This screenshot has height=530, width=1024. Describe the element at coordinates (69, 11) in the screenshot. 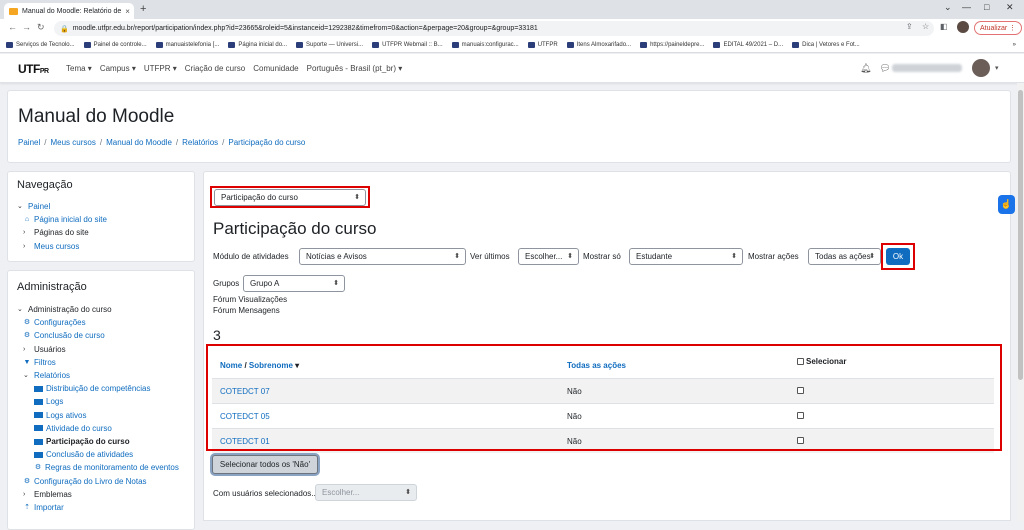

I see `browser-tab: Manual do Moodle: Relatório de ×` at that location.